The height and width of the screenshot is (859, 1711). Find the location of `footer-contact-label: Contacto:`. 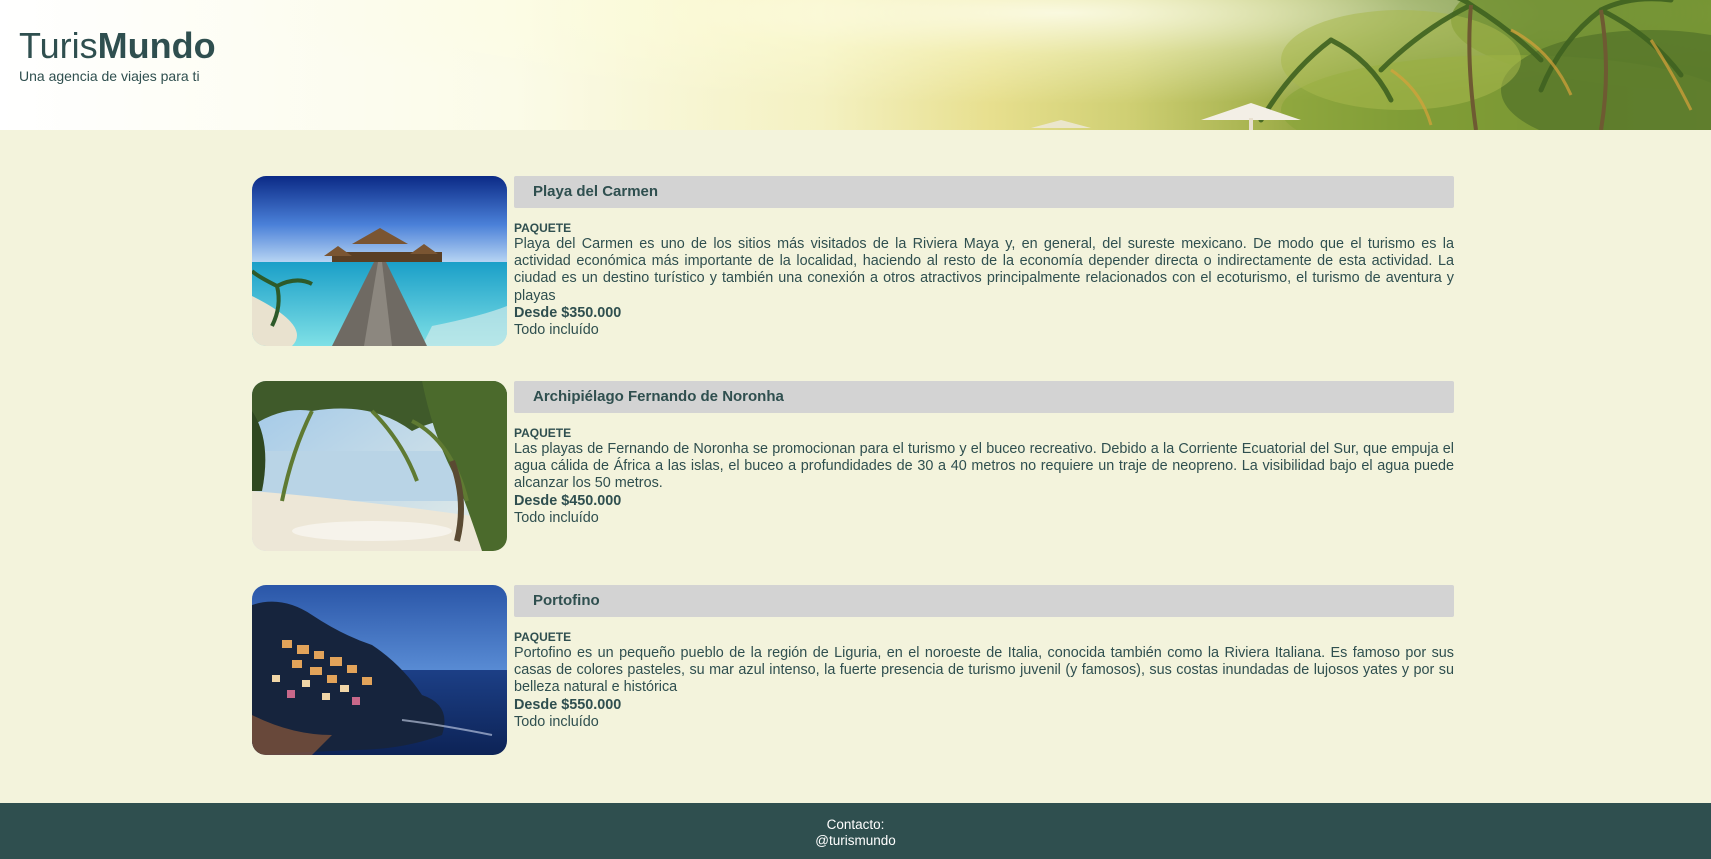

footer-contact-label: Contacto: is located at coordinates (855, 824).